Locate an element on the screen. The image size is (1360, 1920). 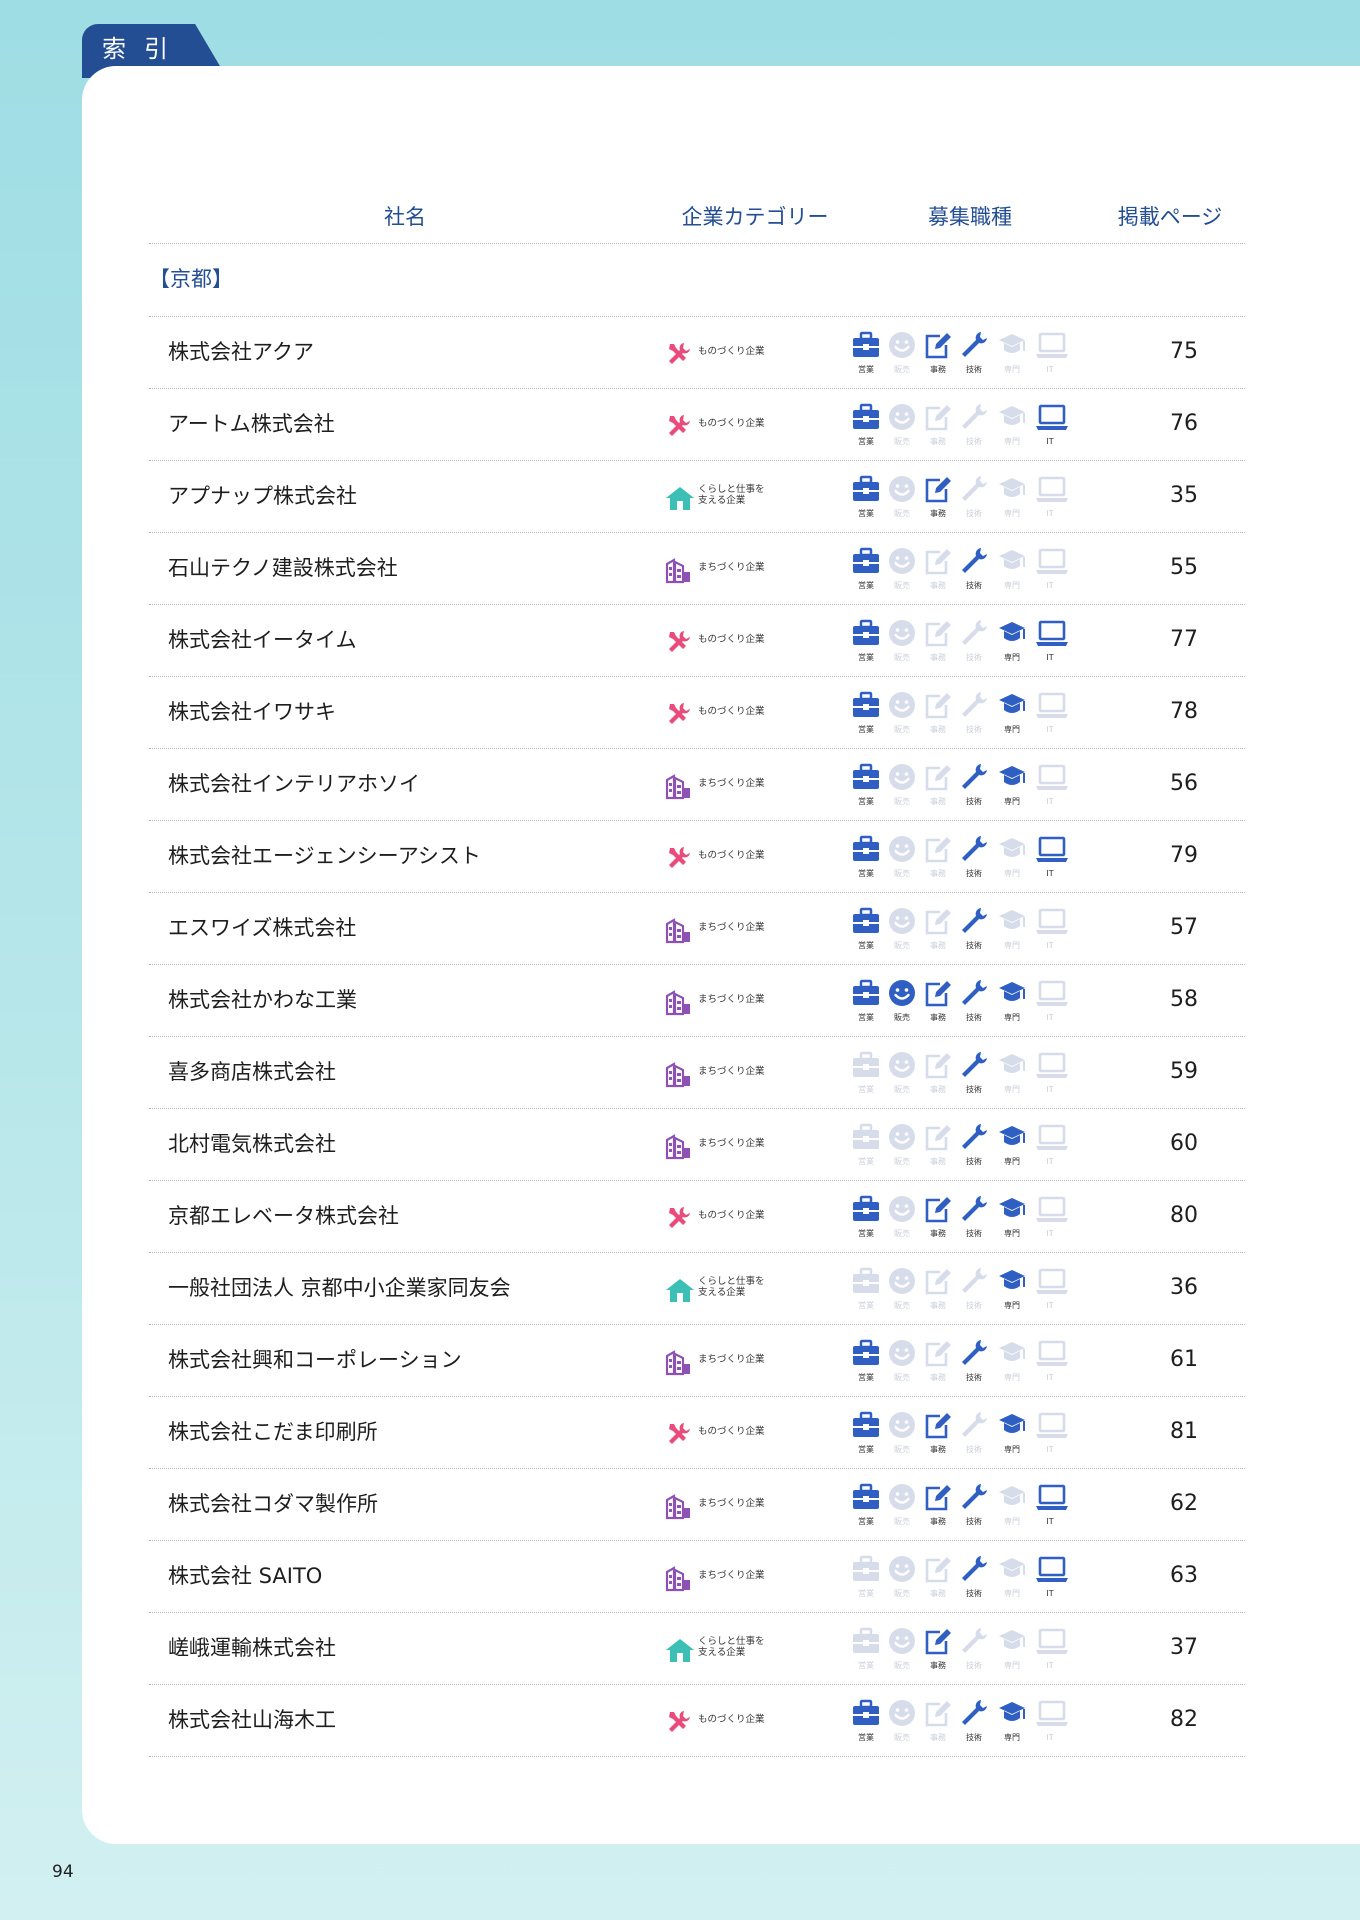
company-name: エスワイズ株式会社 is located at coordinates (262, 928).